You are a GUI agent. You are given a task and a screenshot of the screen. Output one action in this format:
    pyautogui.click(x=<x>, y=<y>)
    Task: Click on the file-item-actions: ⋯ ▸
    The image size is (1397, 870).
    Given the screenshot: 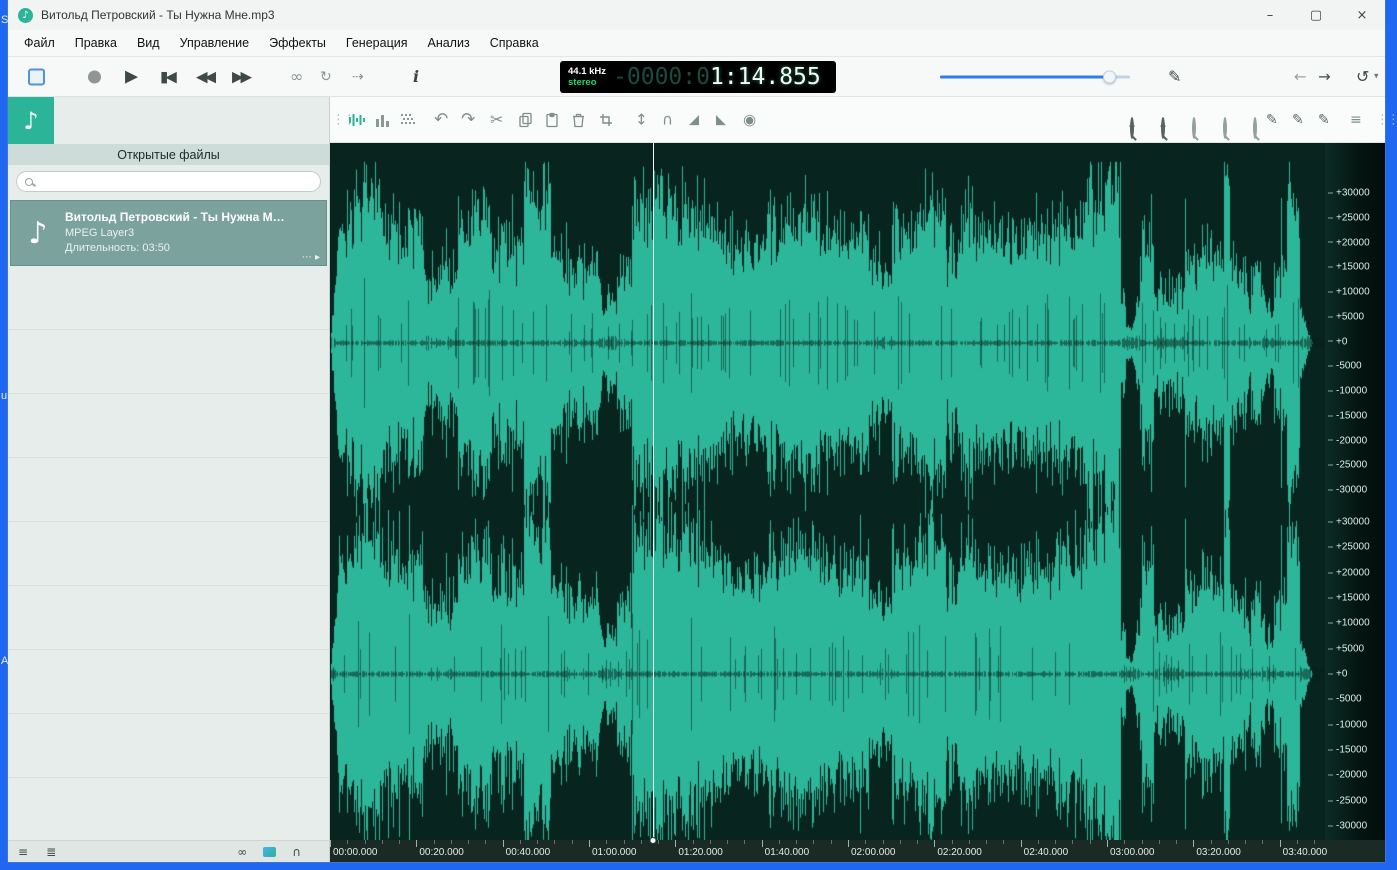 What is the action you would take?
    pyautogui.click(x=311, y=257)
    